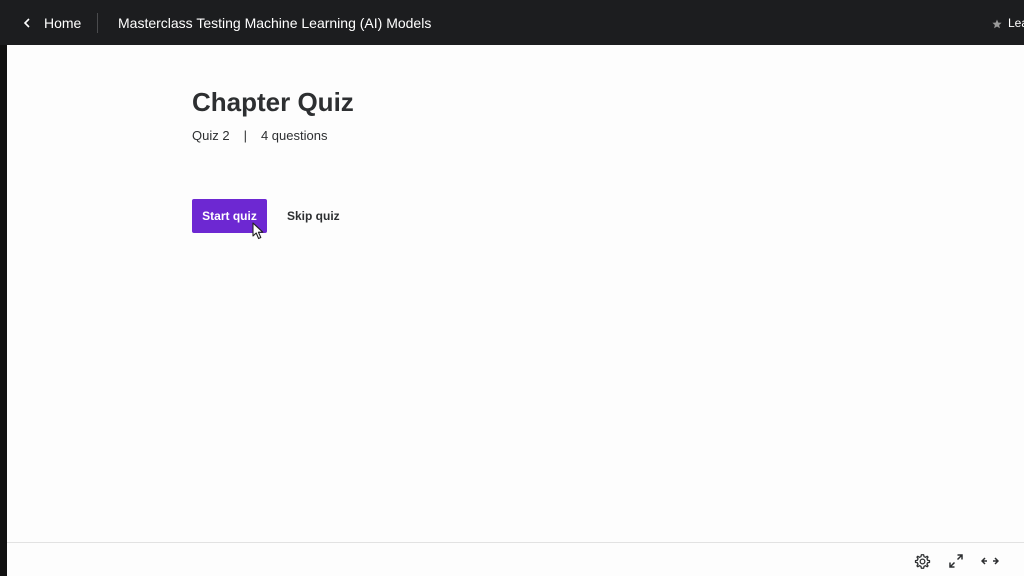 The image size is (1024, 576). Describe the element at coordinates (211, 135) in the screenshot. I see `quiz-number: Quiz 2` at that location.